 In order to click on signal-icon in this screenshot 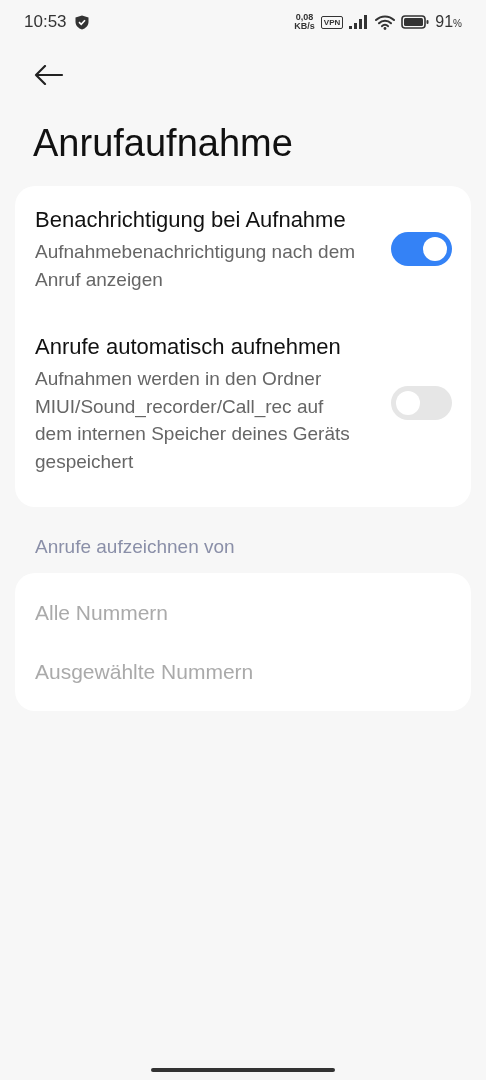, I will do `click(359, 22)`.